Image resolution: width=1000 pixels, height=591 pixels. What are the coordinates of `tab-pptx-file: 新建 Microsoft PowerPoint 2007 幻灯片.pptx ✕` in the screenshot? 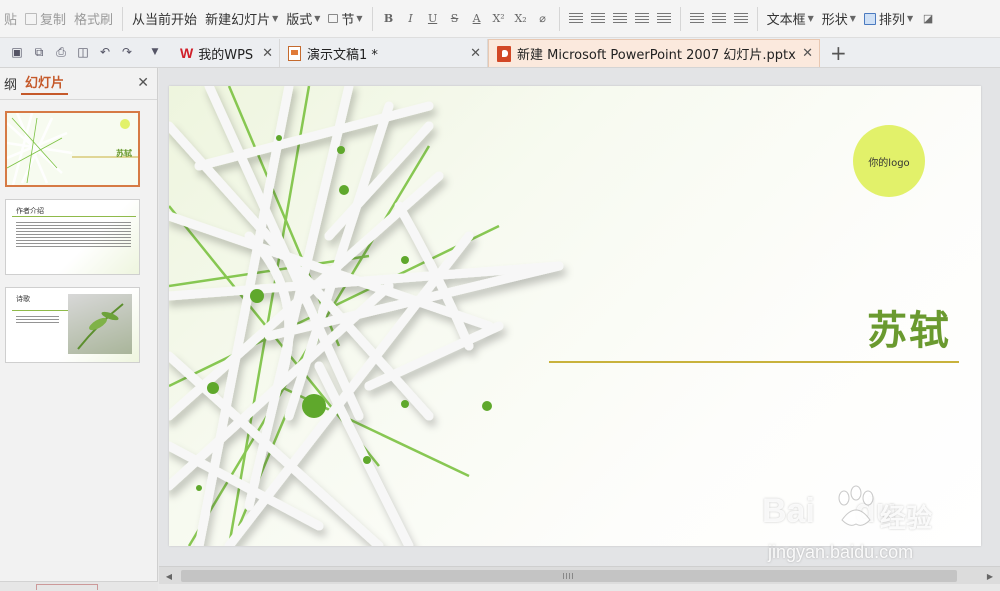 It's located at (654, 53).